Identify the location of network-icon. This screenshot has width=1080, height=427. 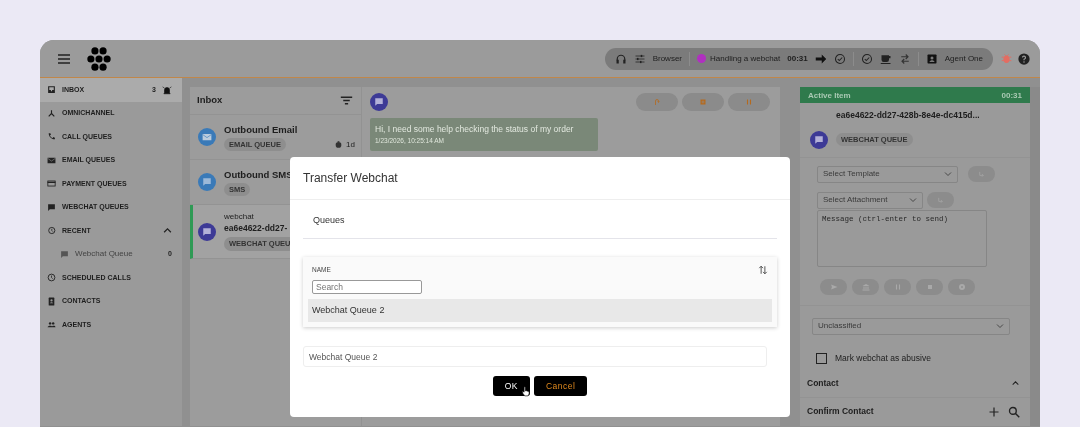
(51, 113).